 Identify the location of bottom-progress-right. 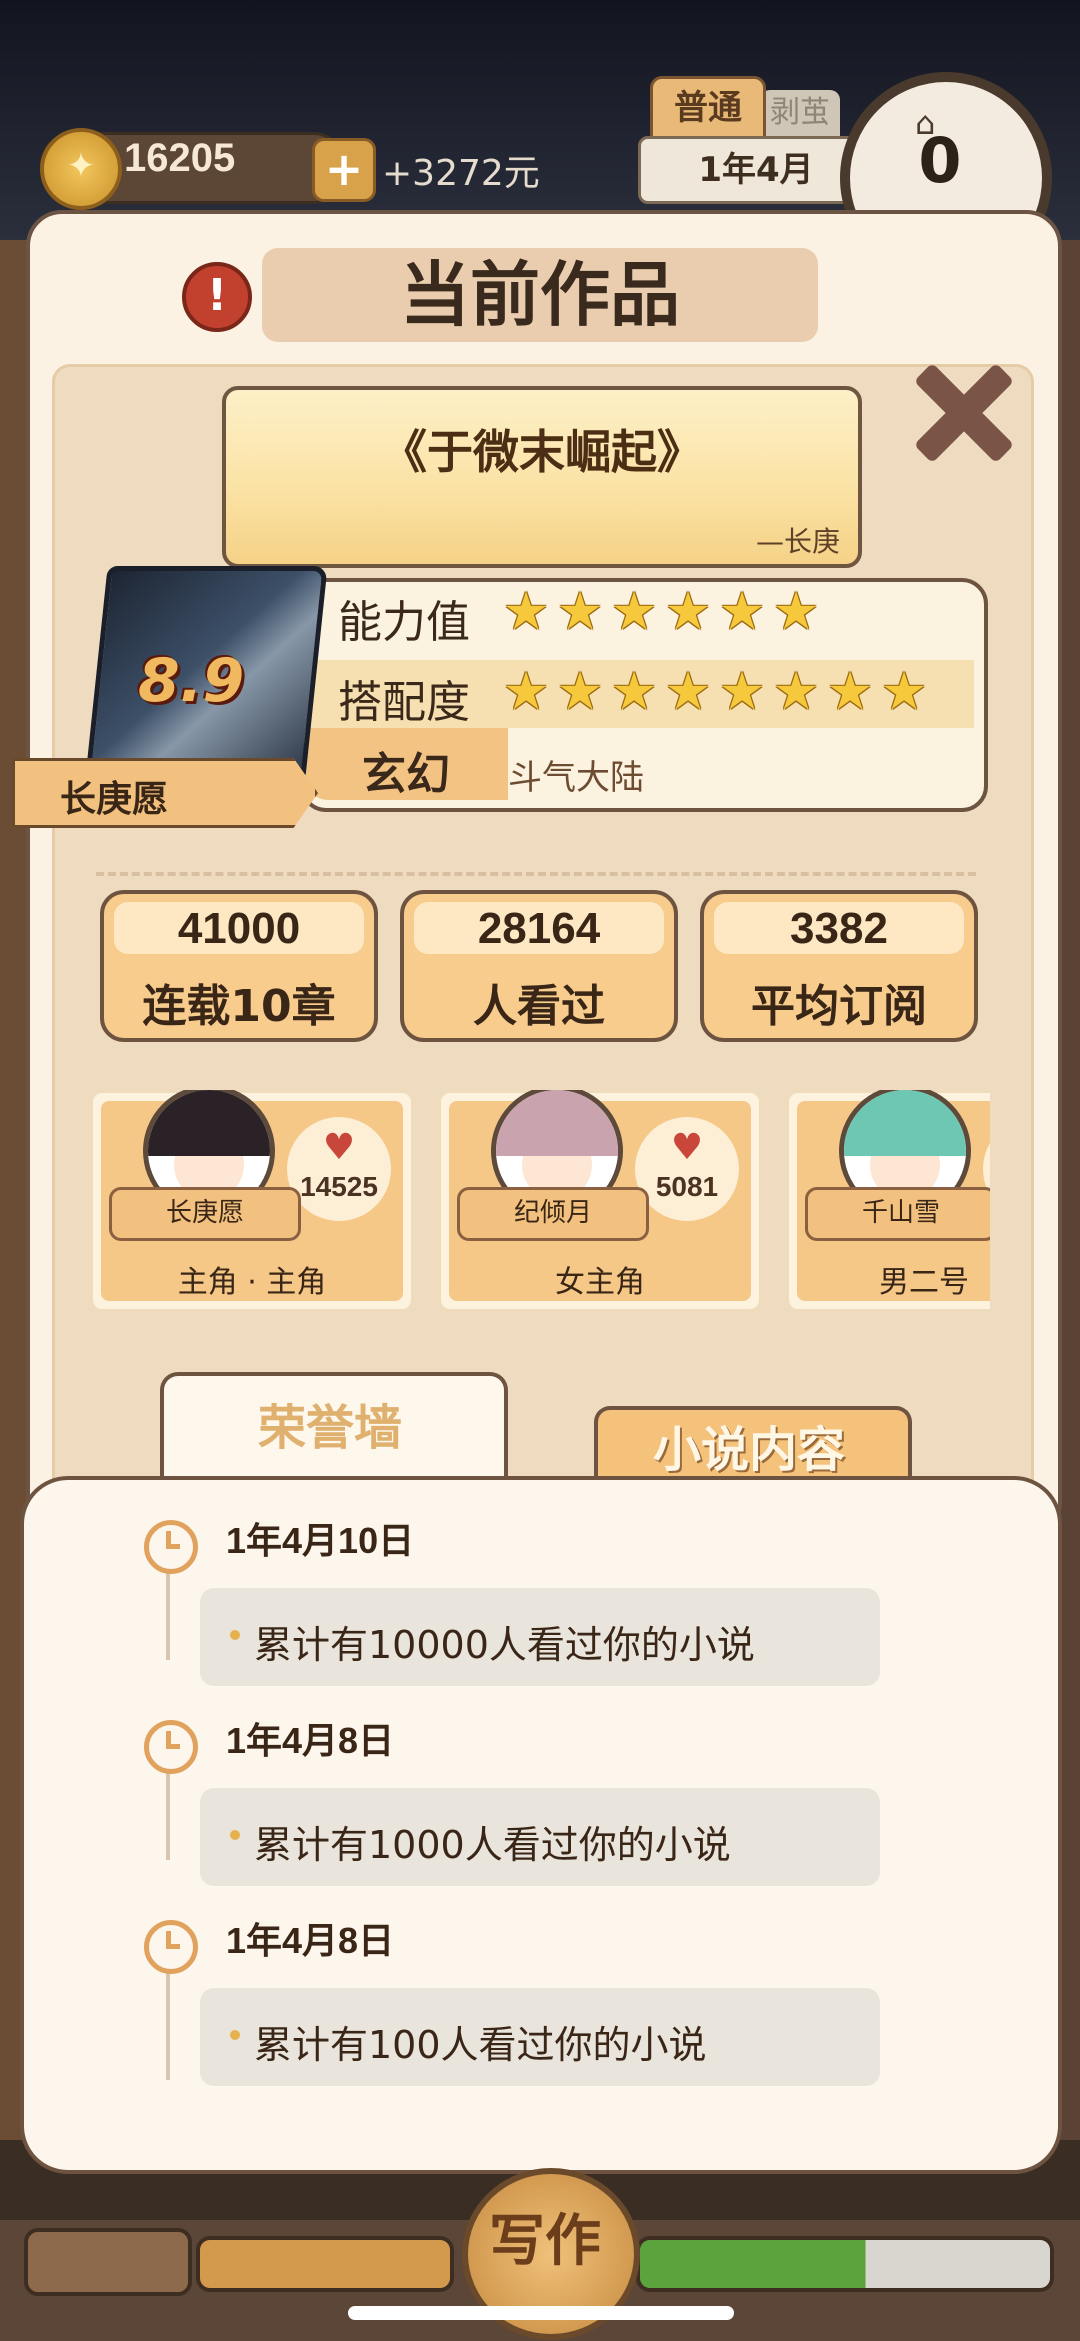
(845, 2264).